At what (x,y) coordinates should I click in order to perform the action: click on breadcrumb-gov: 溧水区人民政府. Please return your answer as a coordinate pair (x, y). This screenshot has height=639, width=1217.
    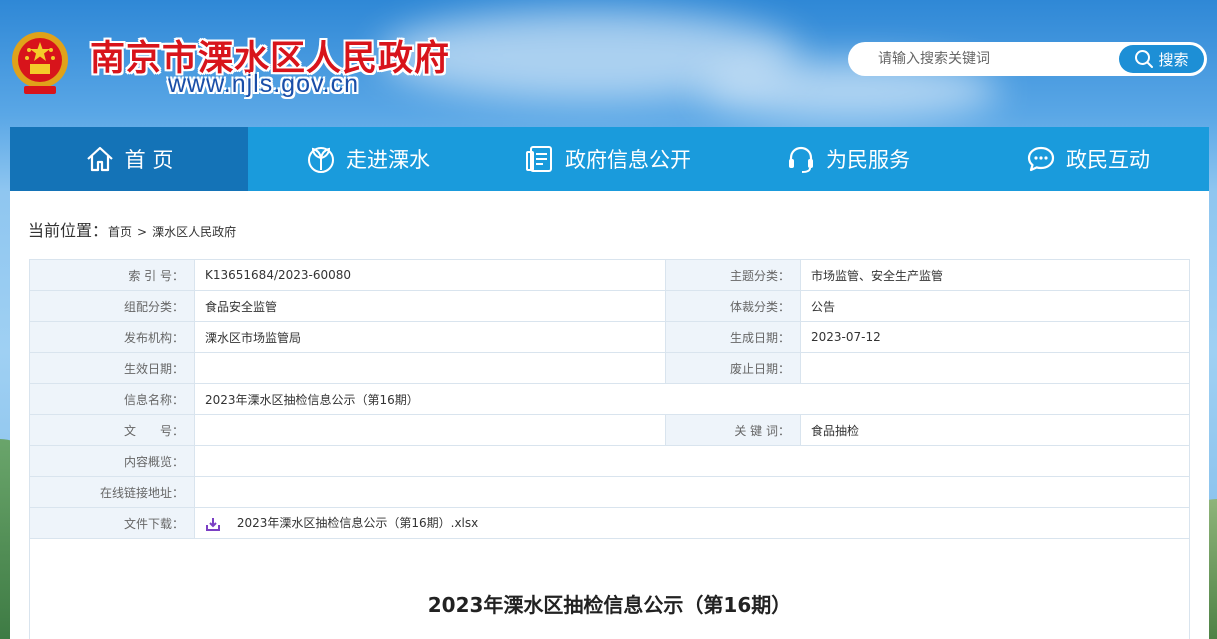
    Looking at the image, I should click on (194, 231).